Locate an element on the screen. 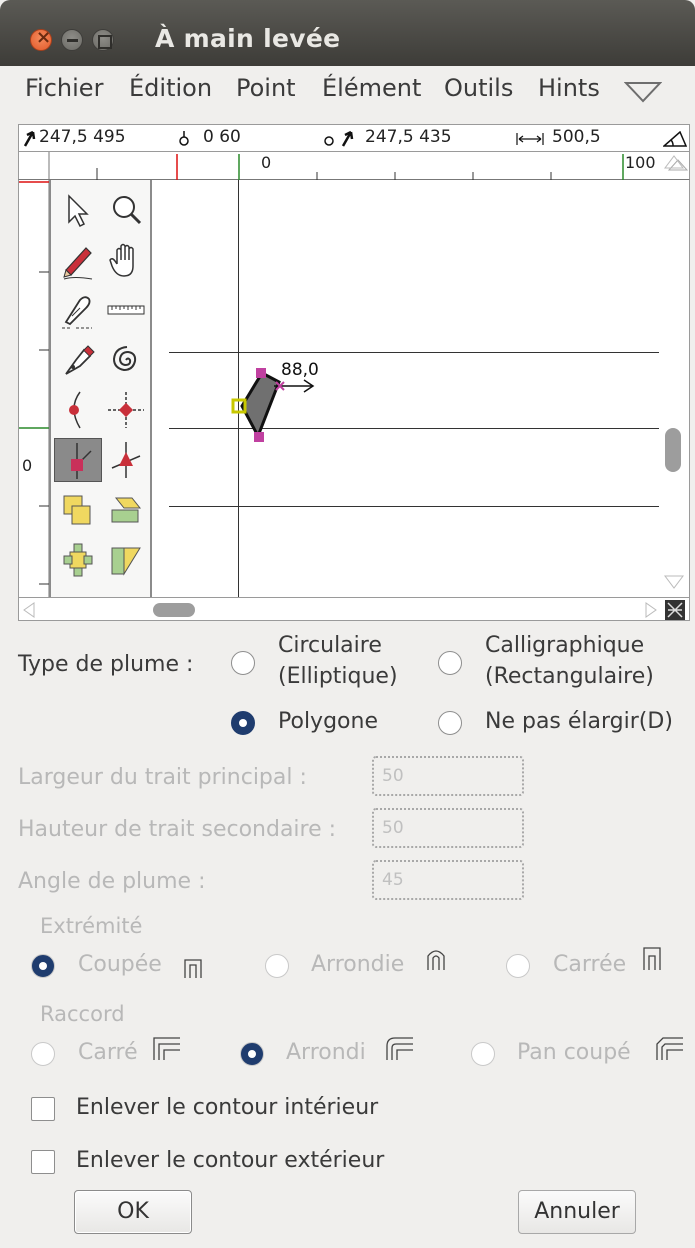 This screenshot has height=1248, width=695. rotate-icon is located at coordinates (78, 560).